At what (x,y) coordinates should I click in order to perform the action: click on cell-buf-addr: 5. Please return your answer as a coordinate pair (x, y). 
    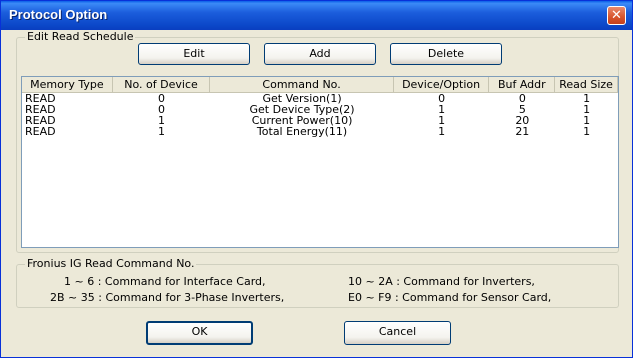
    Looking at the image, I should click on (522, 109).